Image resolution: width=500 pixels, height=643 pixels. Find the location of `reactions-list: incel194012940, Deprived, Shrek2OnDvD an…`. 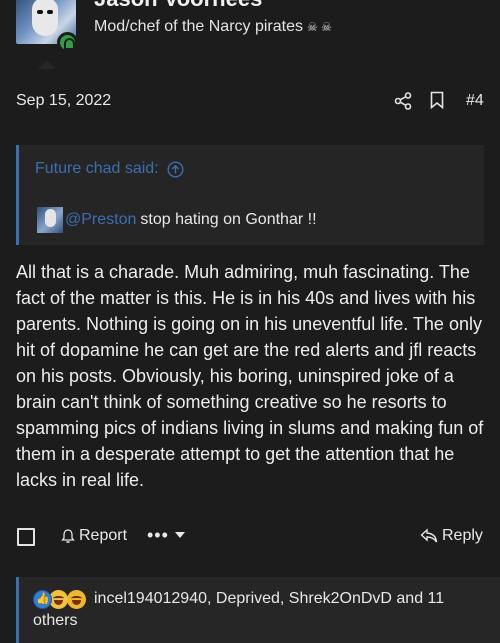

reactions-list: incel194012940, Deprived, Shrek2OnDvD an… is located at coordinates (263, 608).